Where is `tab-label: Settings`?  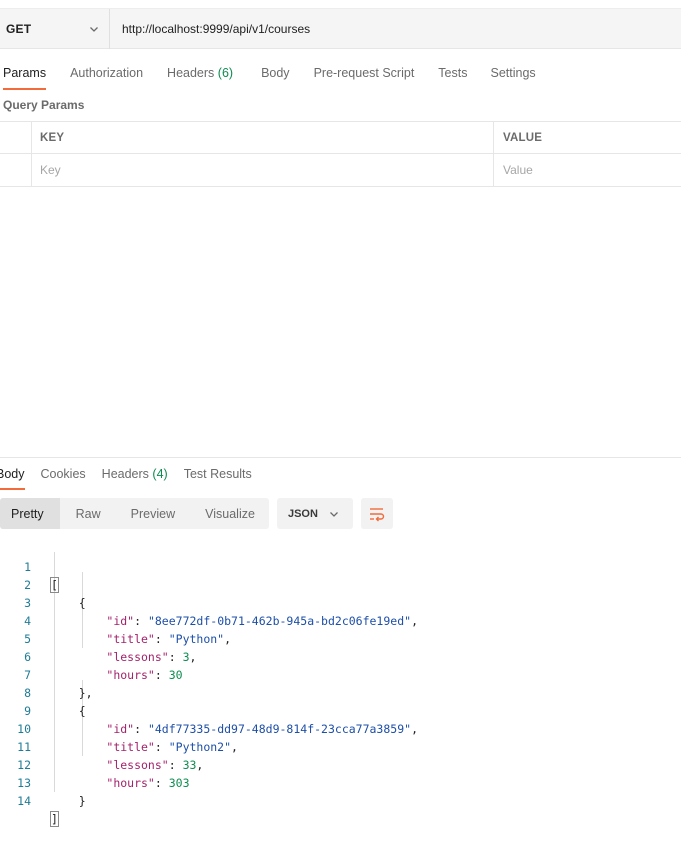
tab-label: Settings is located at coordinates (513, 73).